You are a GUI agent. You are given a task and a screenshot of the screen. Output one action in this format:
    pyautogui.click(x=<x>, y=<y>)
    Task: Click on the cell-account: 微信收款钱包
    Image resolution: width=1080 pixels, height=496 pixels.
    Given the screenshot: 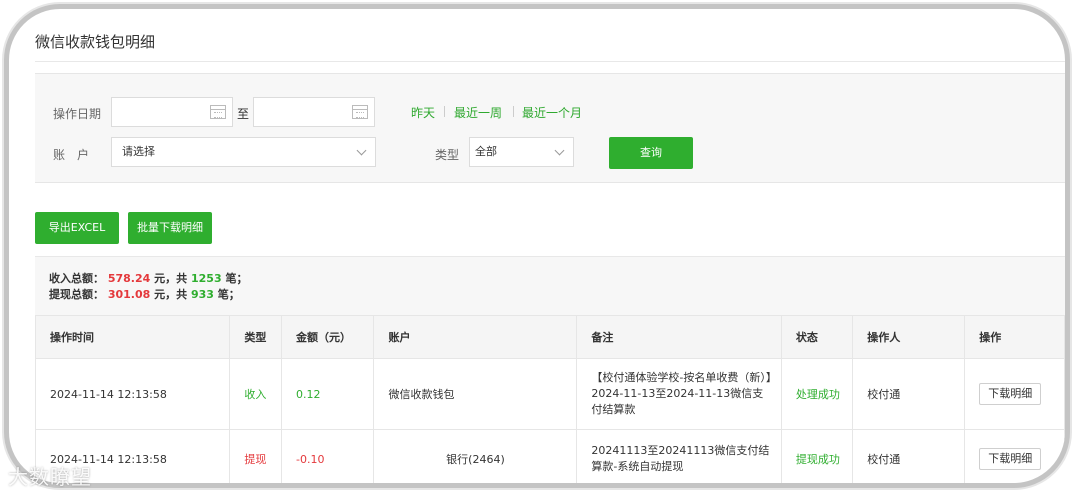 What is the action you would take?
    pyautogui.click(x=475, y=394)
    